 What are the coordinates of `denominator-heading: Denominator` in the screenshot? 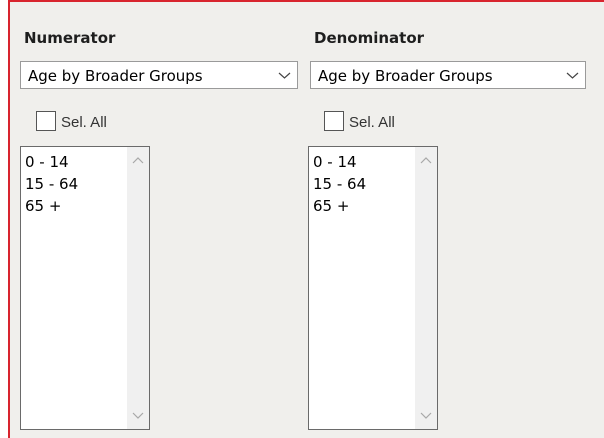 It's located at (369, 38).